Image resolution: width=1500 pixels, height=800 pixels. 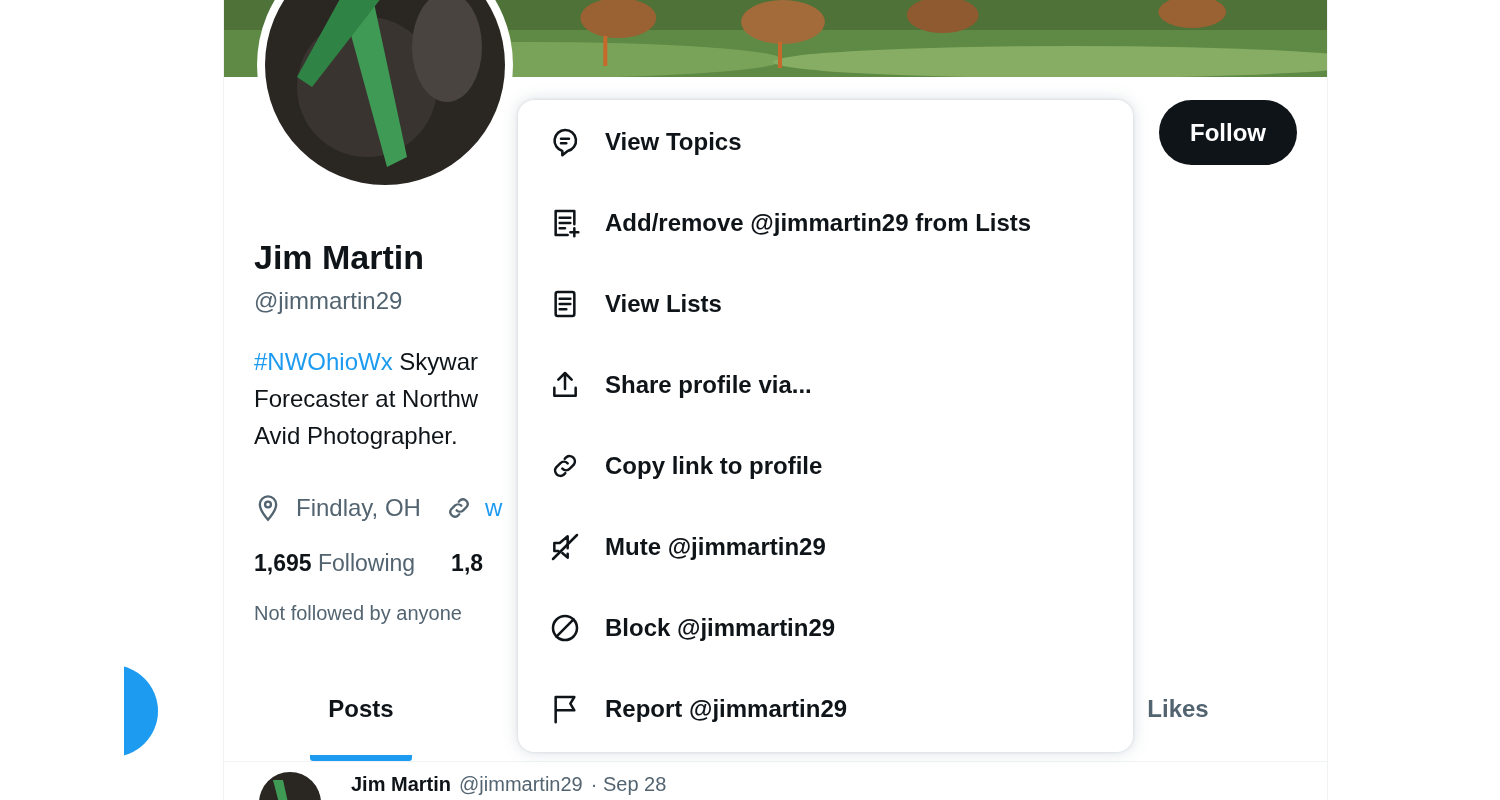 I want to click on menu-item: Copy link to profile, so click(x=825, y=465).